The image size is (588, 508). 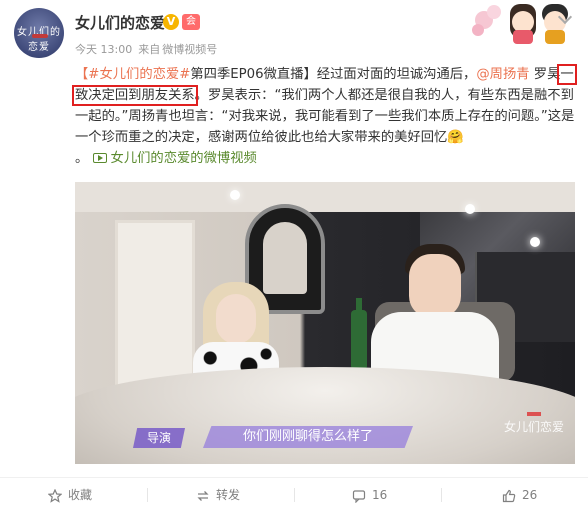 What do you see at coordinates (545, 74) in the screenshot?
I see `post-text-2: 罗昊` at bounding box center [545, 74].